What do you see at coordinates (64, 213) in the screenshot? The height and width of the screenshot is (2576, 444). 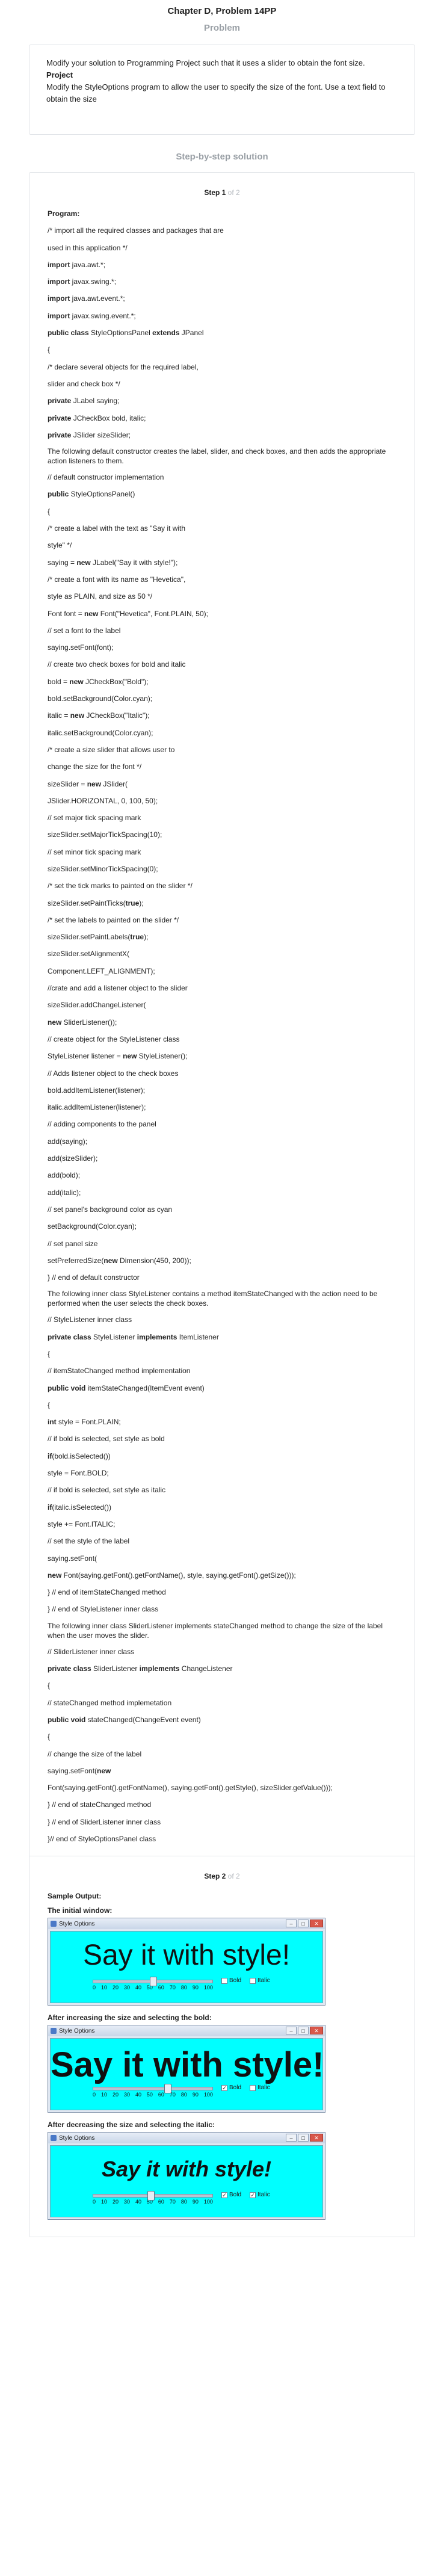 I see `code-keyword: Program:` at bounding box center [64, 213].